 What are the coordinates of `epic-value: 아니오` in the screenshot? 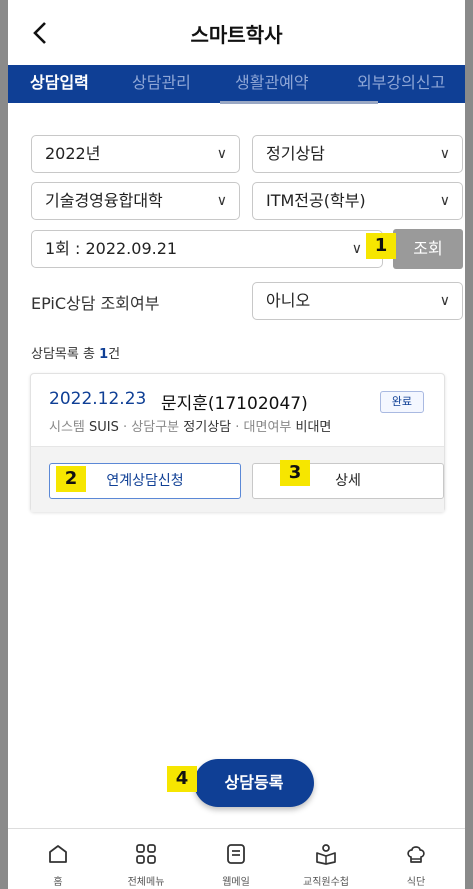 It's located at (288, 300).